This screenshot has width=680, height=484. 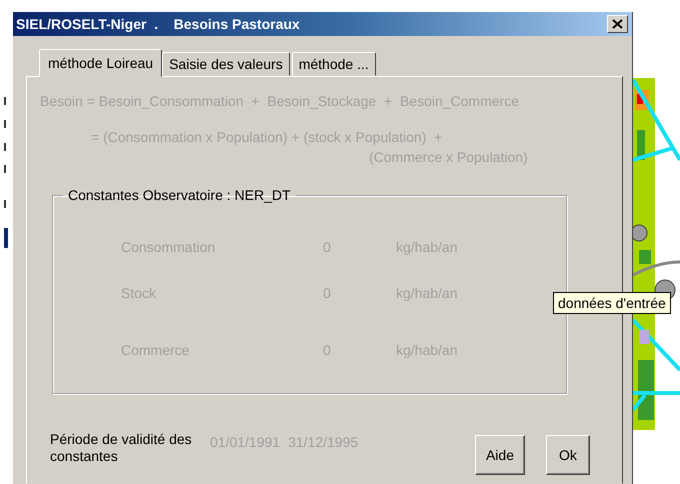 What do you see at coordinates (121, 448) in the screenshot?
I see `validity-label: Période de validité des constantes` at bounding box center [121, 448].